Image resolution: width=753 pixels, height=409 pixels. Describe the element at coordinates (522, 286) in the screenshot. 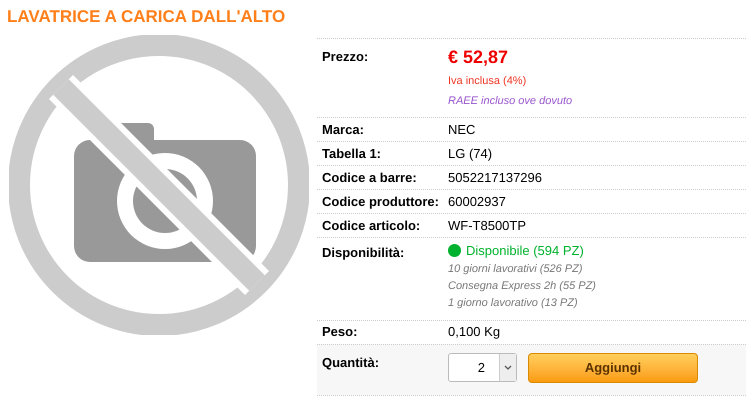

I see `delivery-option: Consegna Express 2h (55 PZ)` at that location.